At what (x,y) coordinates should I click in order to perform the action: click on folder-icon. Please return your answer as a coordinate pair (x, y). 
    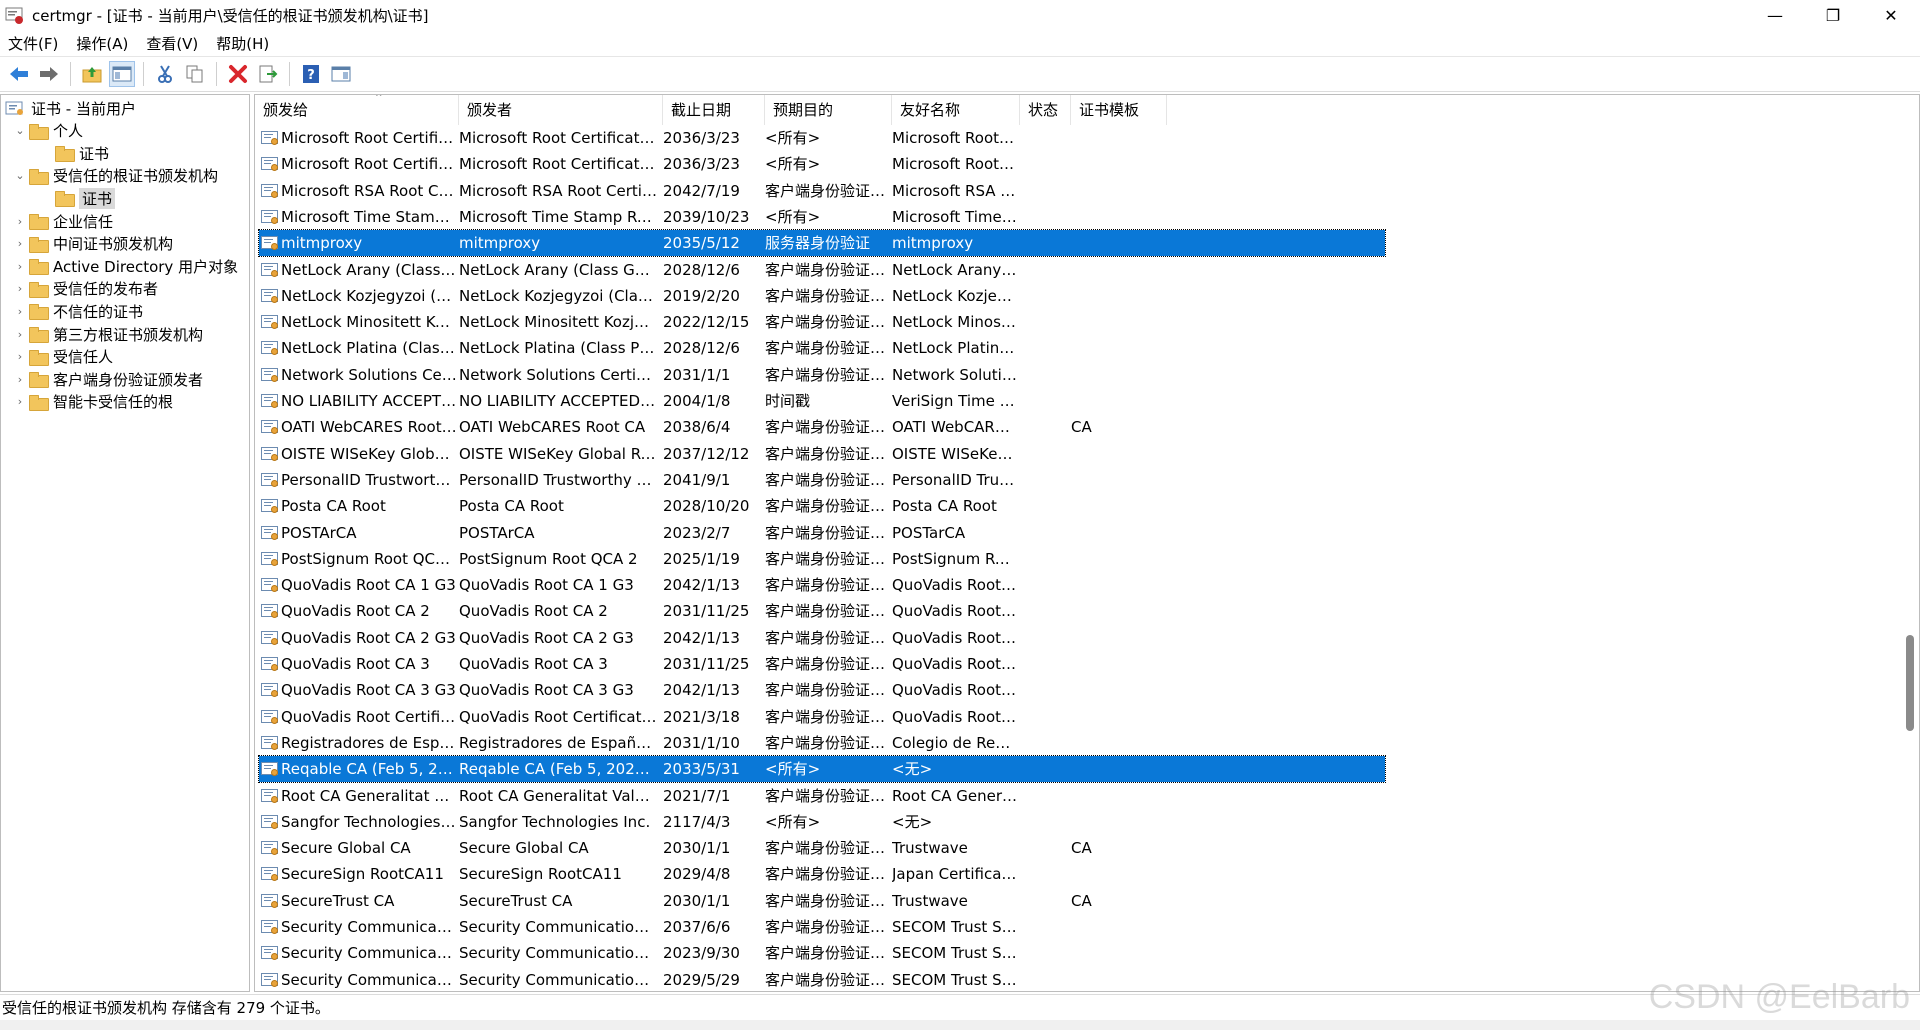
    Looking at the image, I should click on (39, 131).